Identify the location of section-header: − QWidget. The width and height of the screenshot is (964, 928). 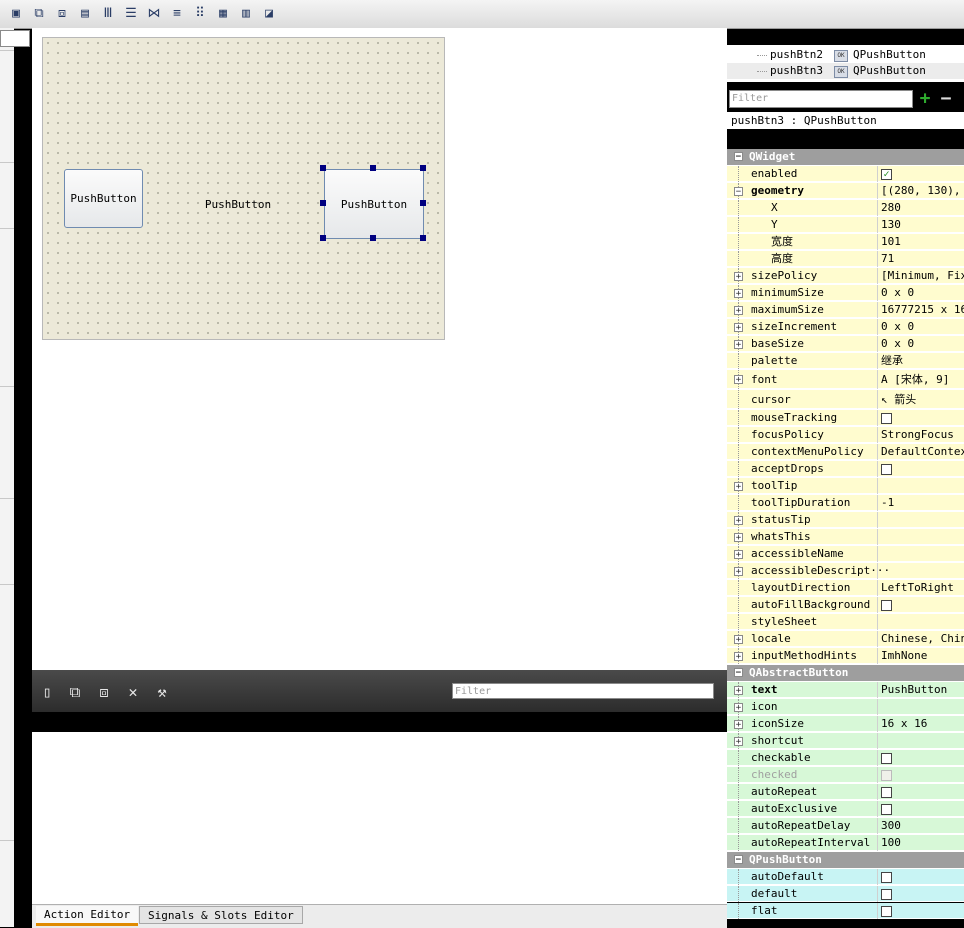
(845, 157).